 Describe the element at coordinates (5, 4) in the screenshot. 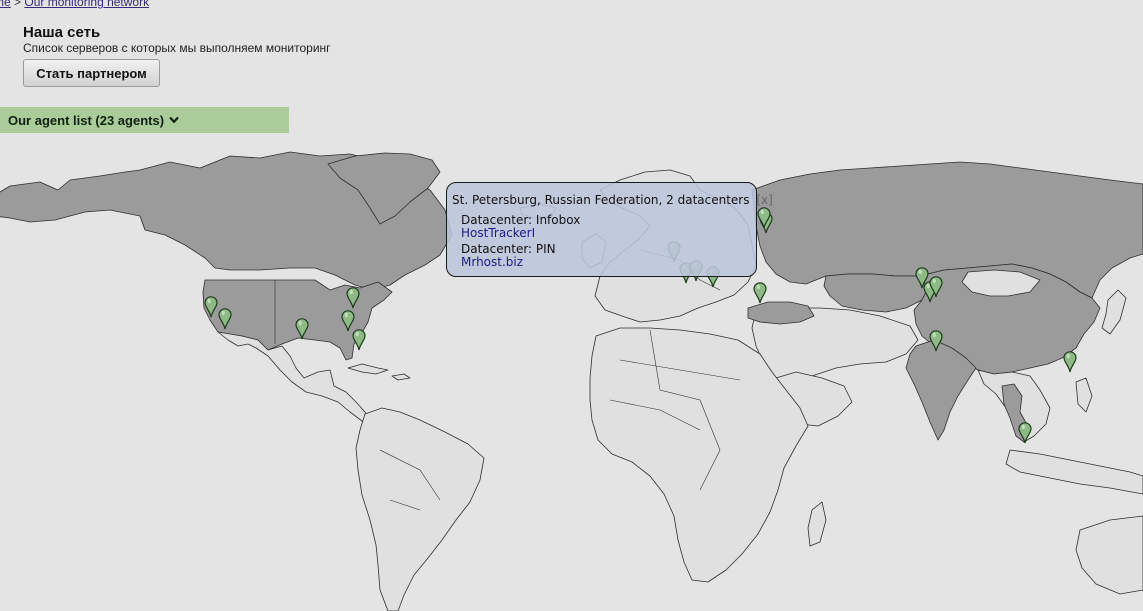

I see `breadcrumb-home-link: me` at that location.